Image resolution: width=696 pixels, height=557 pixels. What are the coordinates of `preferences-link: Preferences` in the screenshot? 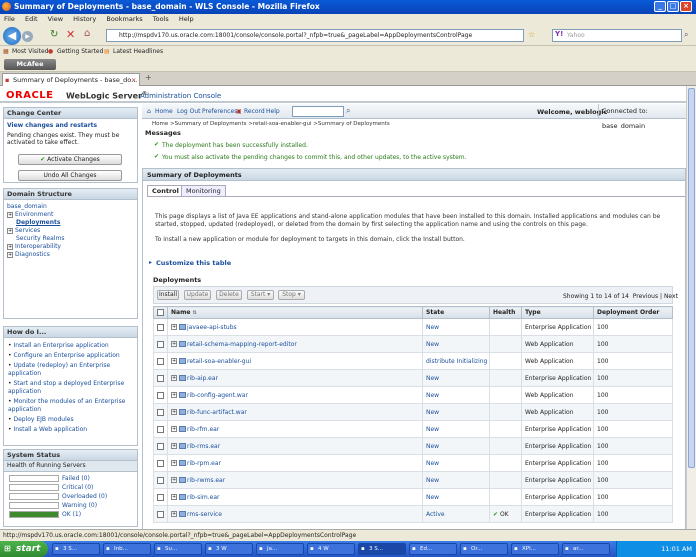 It's located at (219, 111).